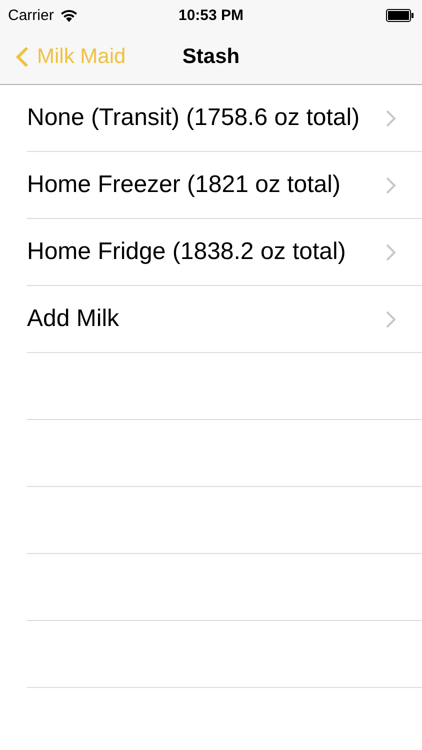  Describe the element at coordinates (400, 15) in the screenshot. I see `battery-icon` at that location.